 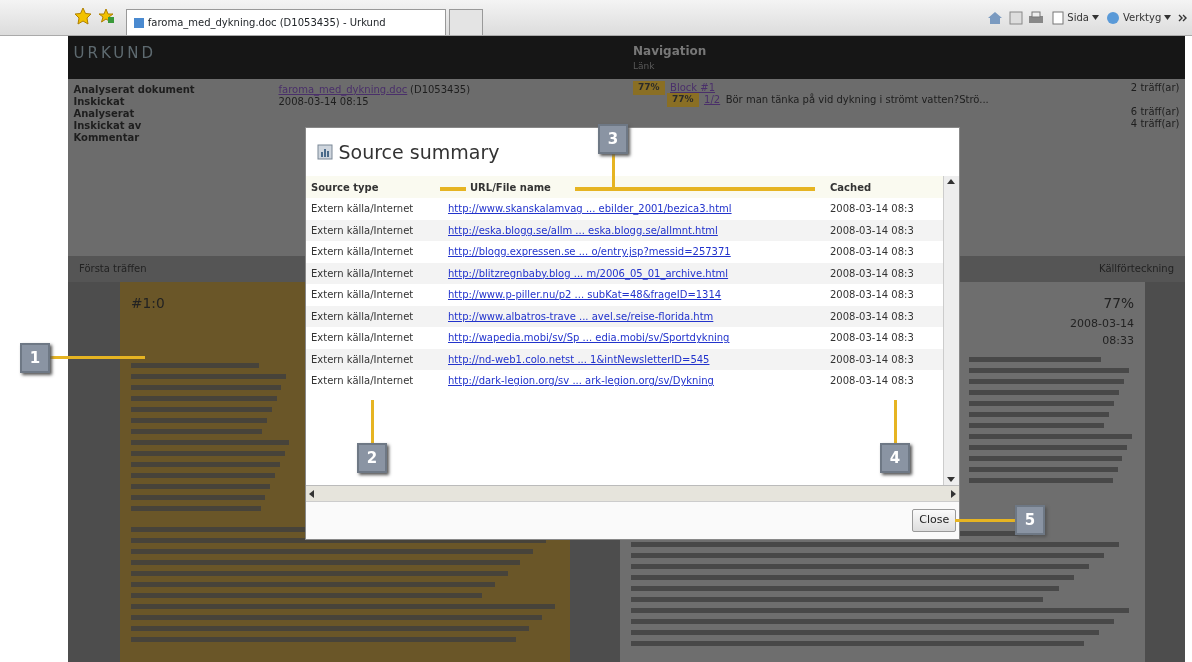 I want to click on url-link: http://blogg.expressen.se ... o/entry.jsp?messid=257371, so click(x=589, y=252).